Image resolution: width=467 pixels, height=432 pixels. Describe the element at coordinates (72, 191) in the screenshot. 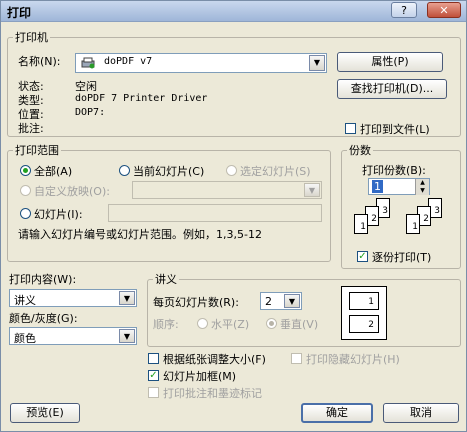

I see `range-custom-label: 自定义放映(O):` at that location.